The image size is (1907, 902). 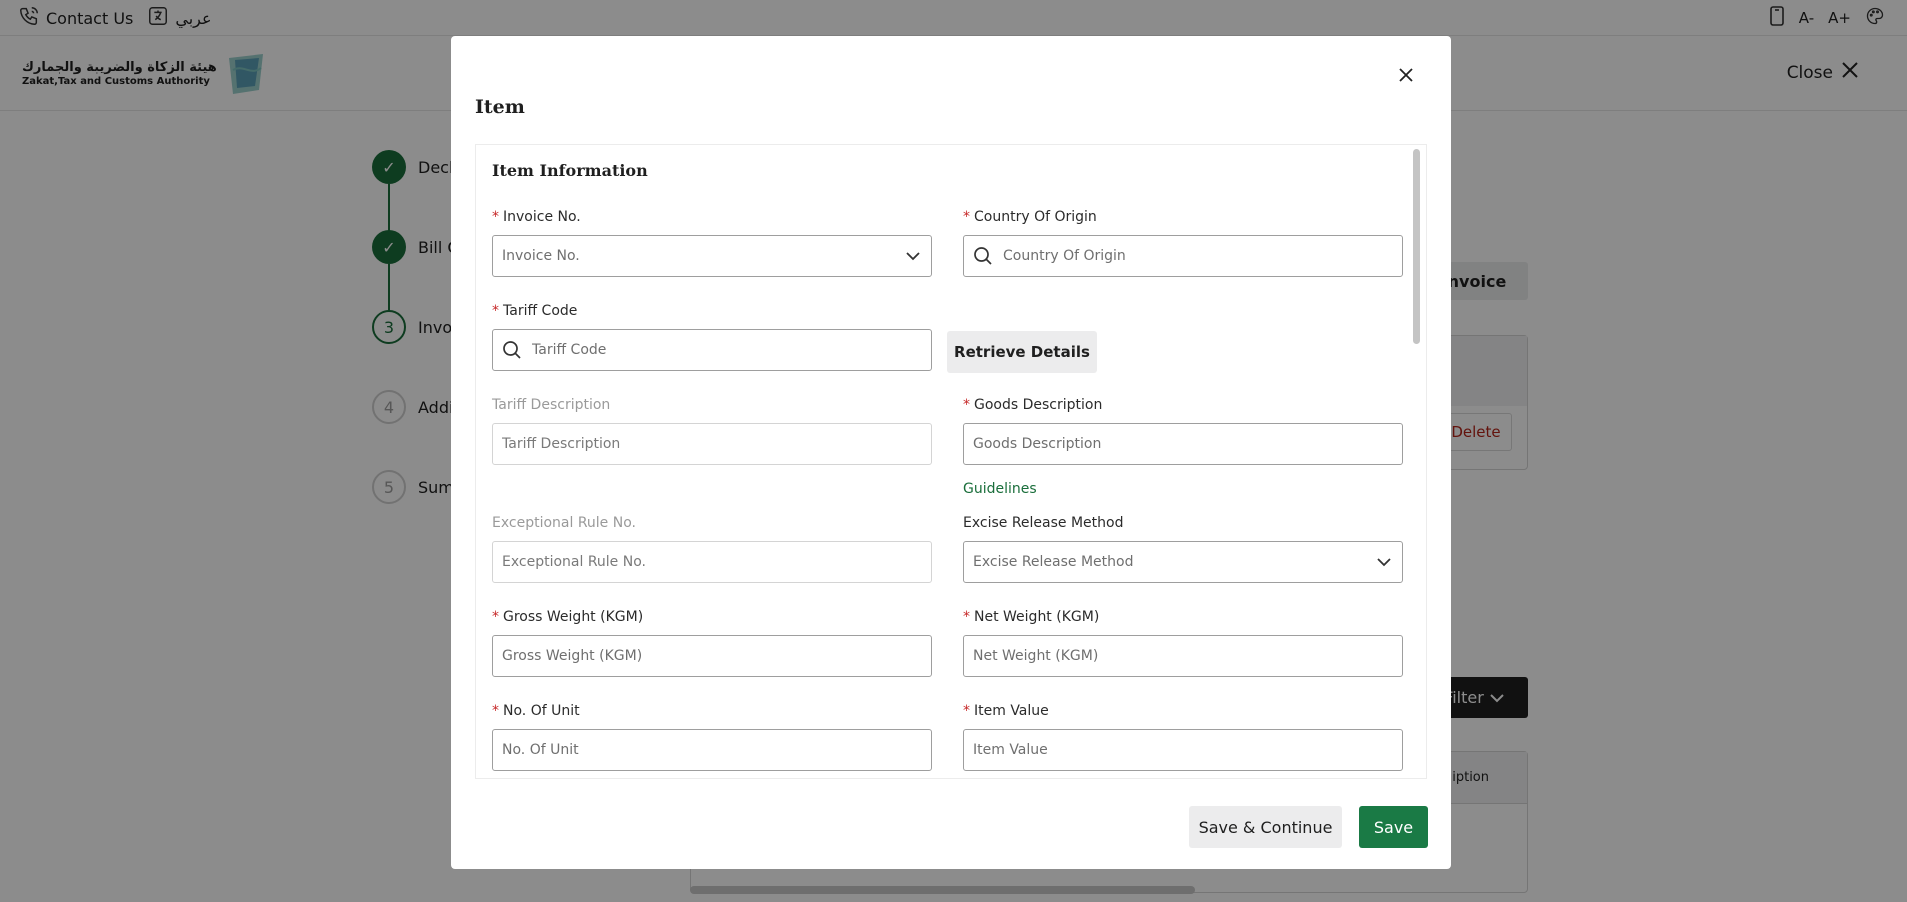 I want to click on item-value-placeholder: Item Value, so click(x=1010, y=750).